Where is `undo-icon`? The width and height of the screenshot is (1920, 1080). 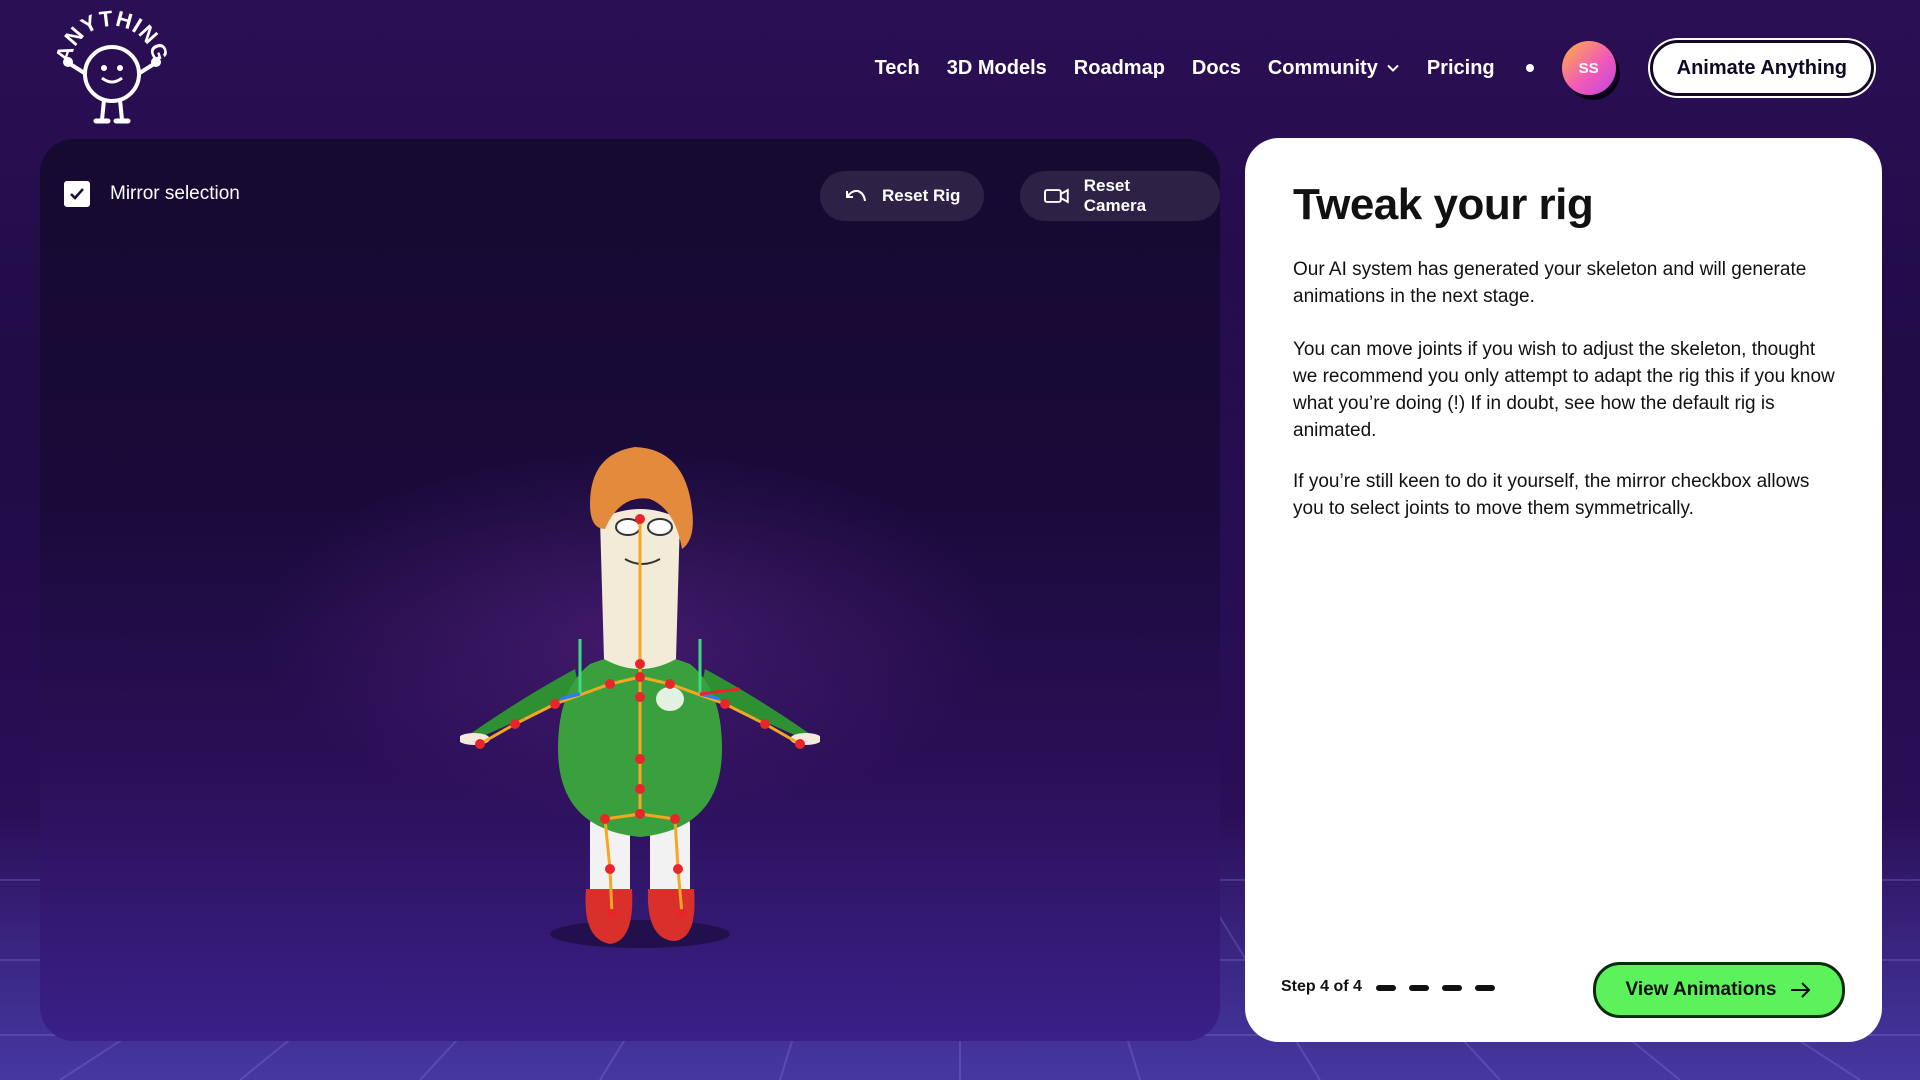
undo-icon is located at coordinates (856, 195).